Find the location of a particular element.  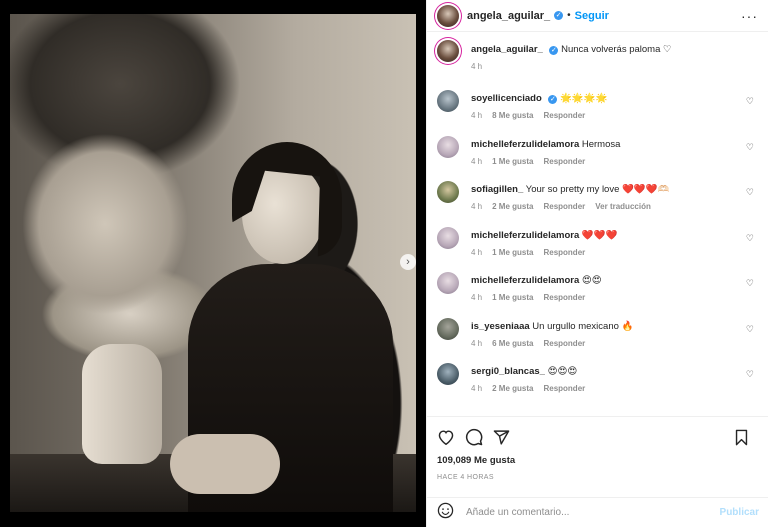

follow-button: Seguir is located at coordinates (592, 16).